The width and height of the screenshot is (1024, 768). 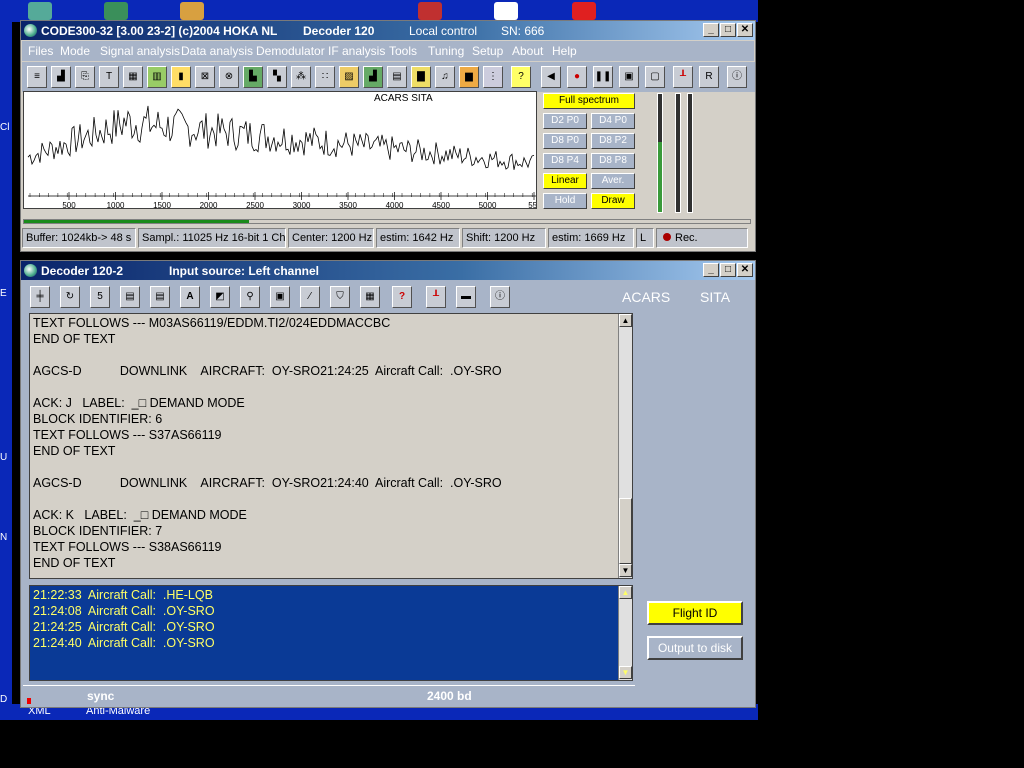 I want to click on d8p8-button: D8 P8, so click(x=613, y=161).